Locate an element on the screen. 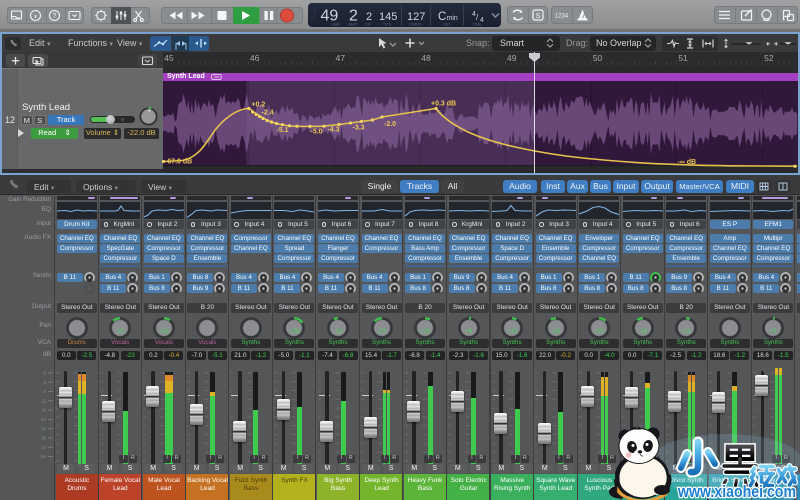 The width and height of the screenshot is (800, 500). svg-text: 0 is located at coordinates (44, 382).